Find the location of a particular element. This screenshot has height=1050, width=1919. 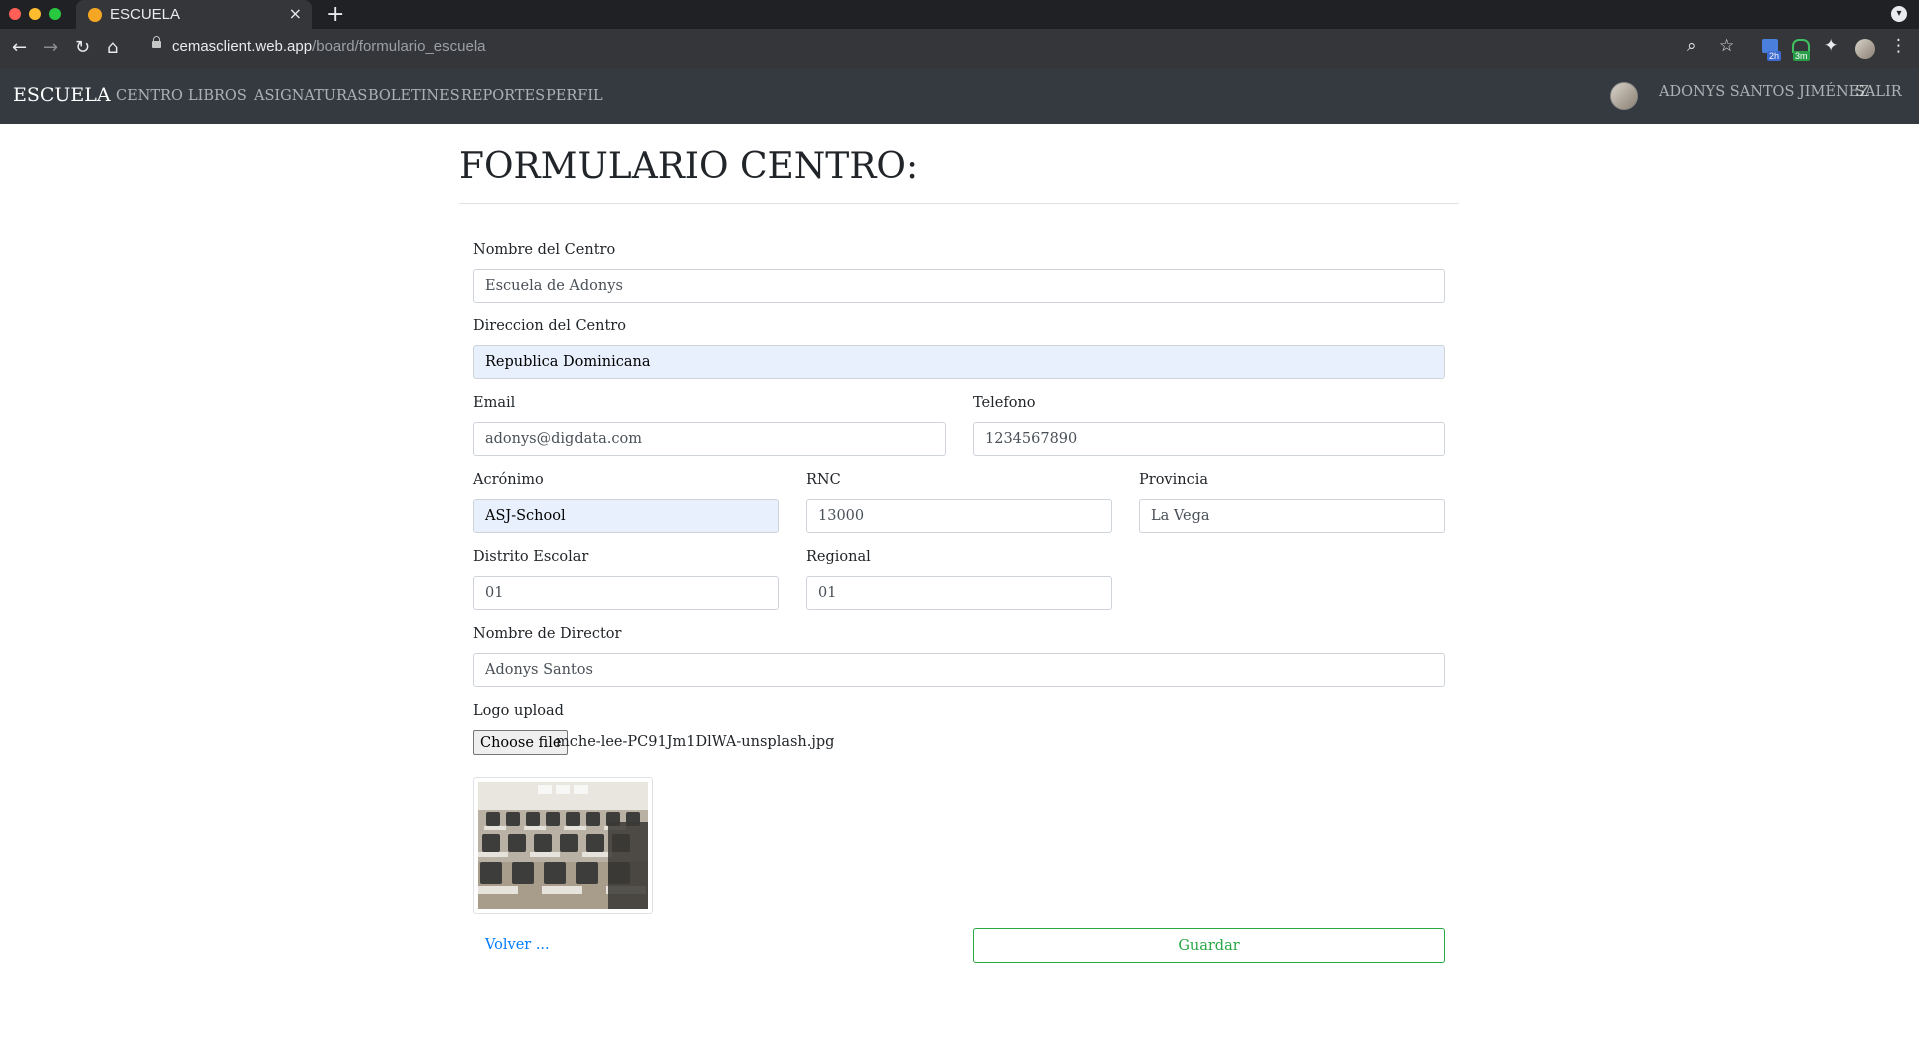

reload-icon: ↻ is located at coordinates (82, 47).